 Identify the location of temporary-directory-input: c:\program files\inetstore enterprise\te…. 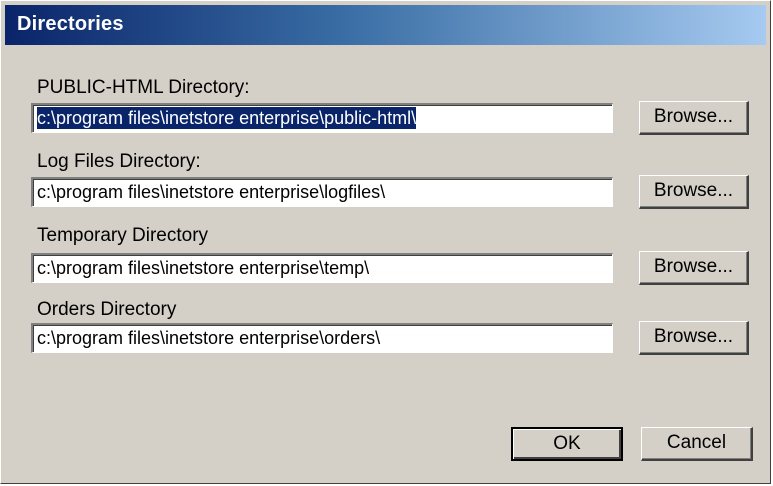
(322, 268).